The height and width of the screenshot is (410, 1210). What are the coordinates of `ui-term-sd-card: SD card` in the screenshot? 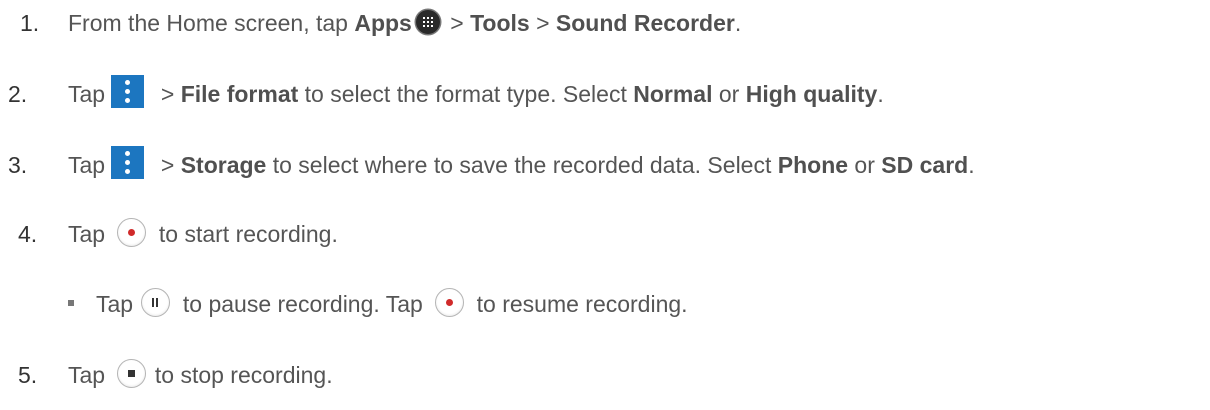 It's located at (925, 165).